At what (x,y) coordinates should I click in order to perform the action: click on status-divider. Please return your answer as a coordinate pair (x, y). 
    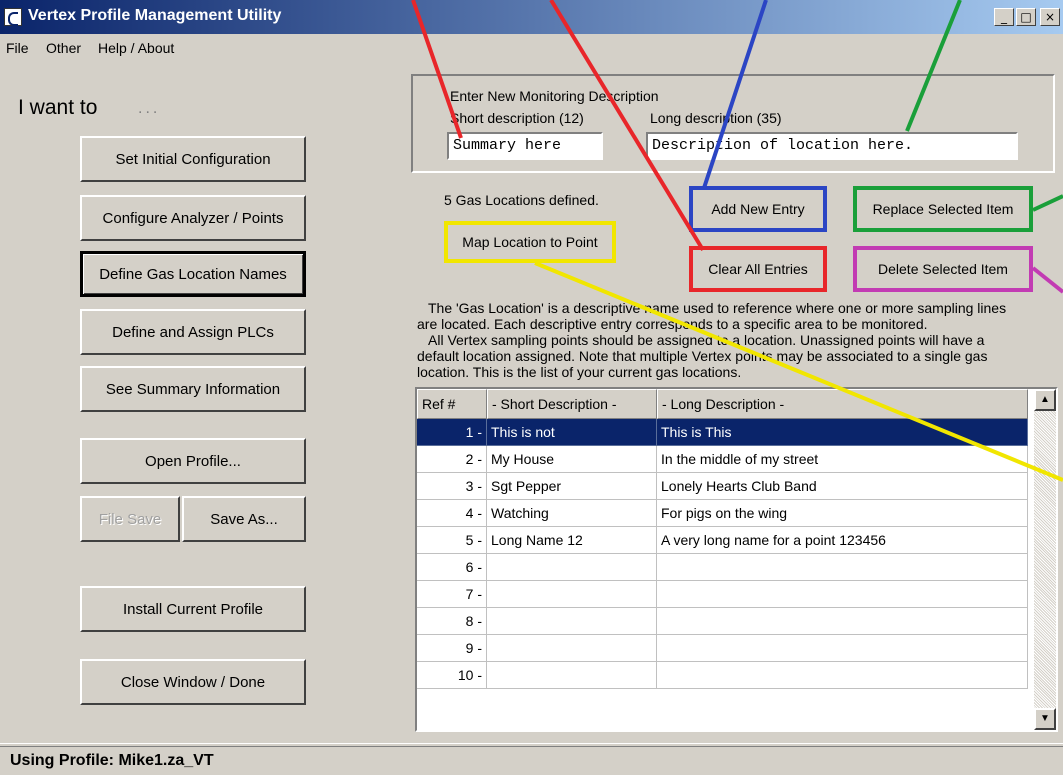
    Looking at the image, I should click on (531, 743).